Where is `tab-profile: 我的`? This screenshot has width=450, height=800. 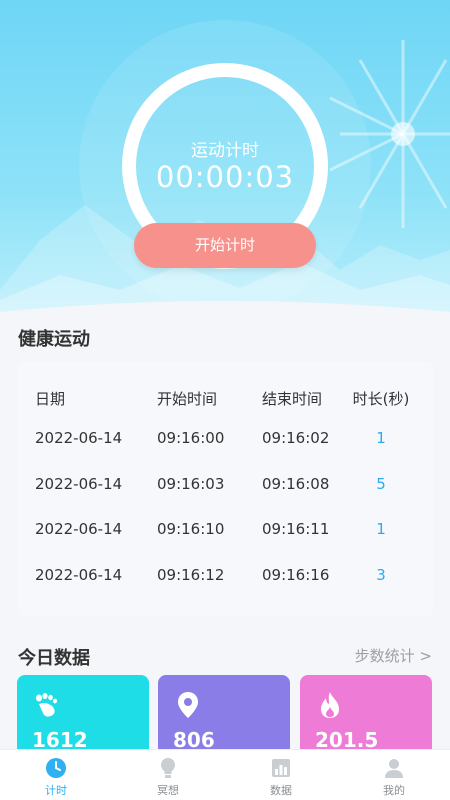
tab-profile: 我的 is located at coordinates (394, 775).